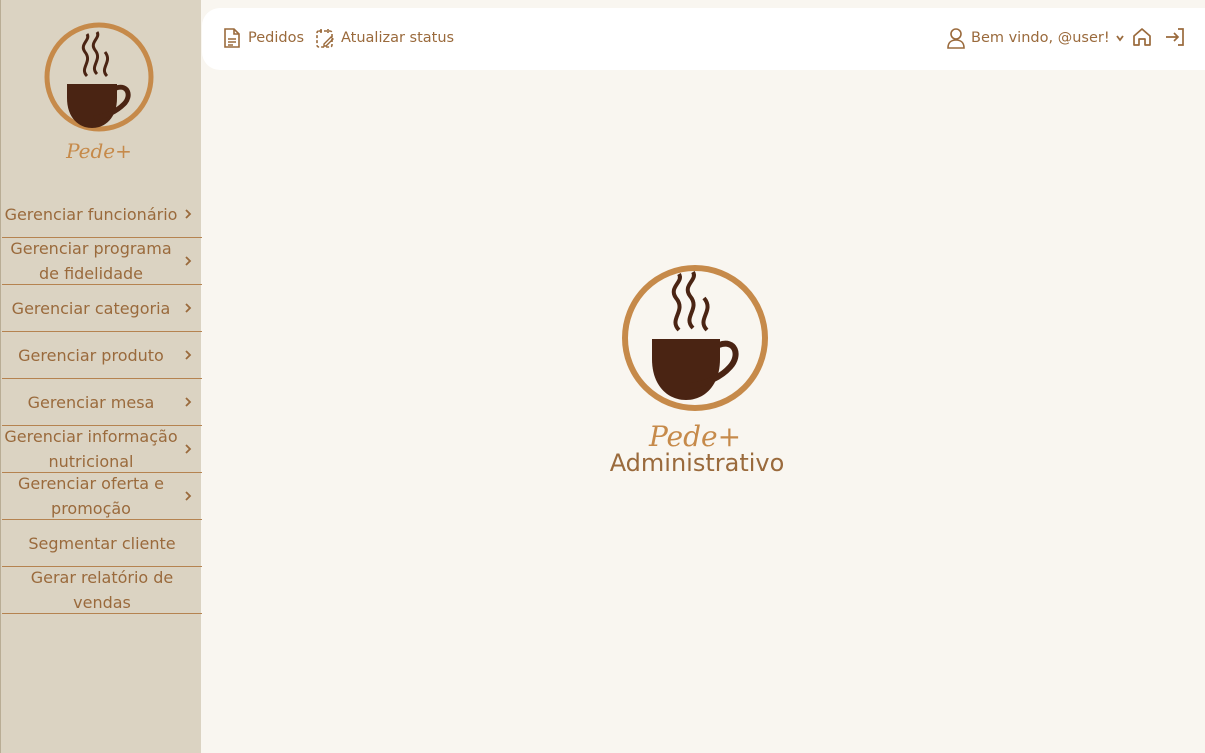  I want to click on pede-logo: Pede+, so click(99, 92).